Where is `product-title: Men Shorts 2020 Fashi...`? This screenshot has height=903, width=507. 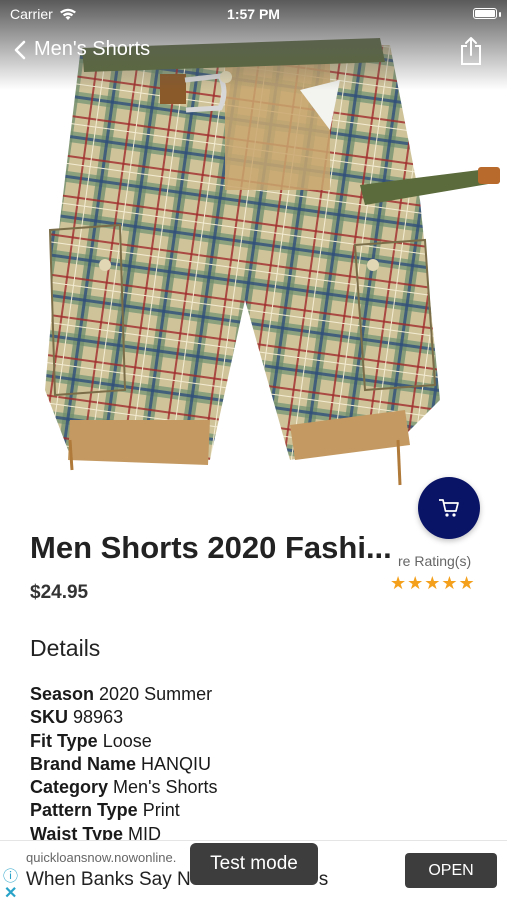 product-title: Men Shorts 2020 Fashi... is located at coordinates (211, 547).